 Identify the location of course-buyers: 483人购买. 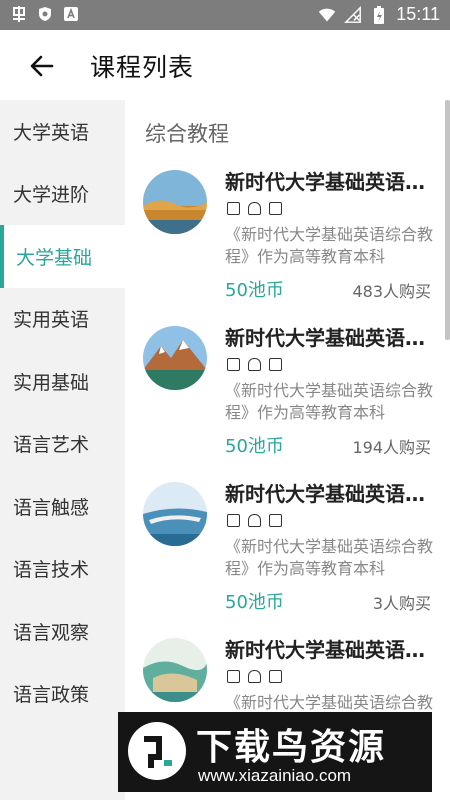
(391, 291).